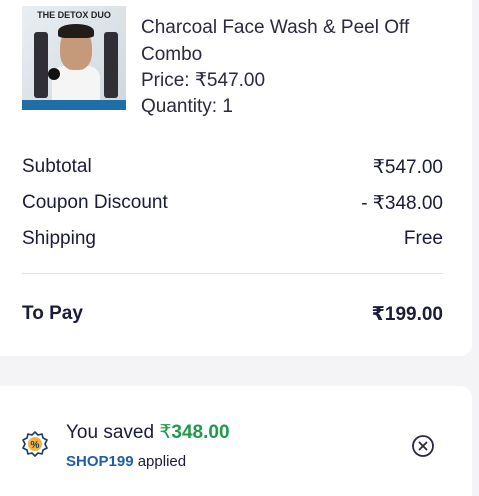 The width and height of the screenshot is (479, 496). Describe the element at coordinates (74, 15) in the screenshot. I see `product-image-banner-text: THE DETOX DUO` at that location.